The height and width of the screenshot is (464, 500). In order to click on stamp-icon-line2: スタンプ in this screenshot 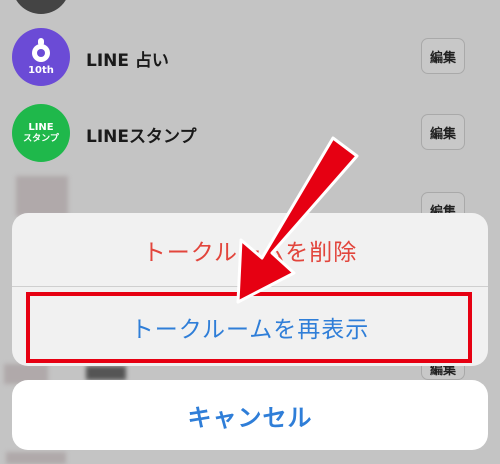, I will do `click(41, 138)`.